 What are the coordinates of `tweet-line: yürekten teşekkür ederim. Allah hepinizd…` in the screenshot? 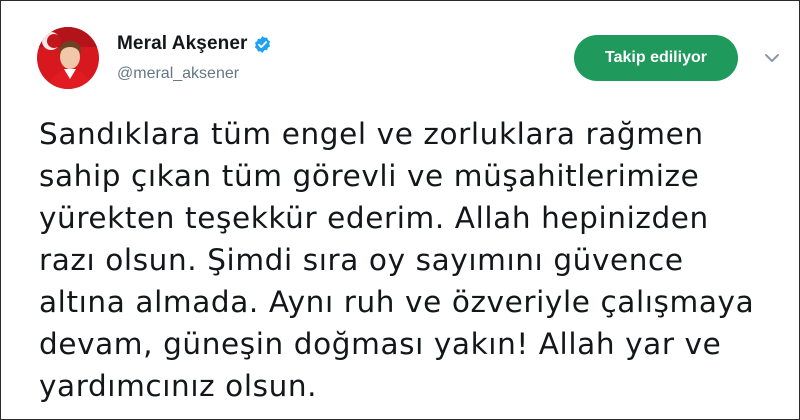 It's located at (374, 218).